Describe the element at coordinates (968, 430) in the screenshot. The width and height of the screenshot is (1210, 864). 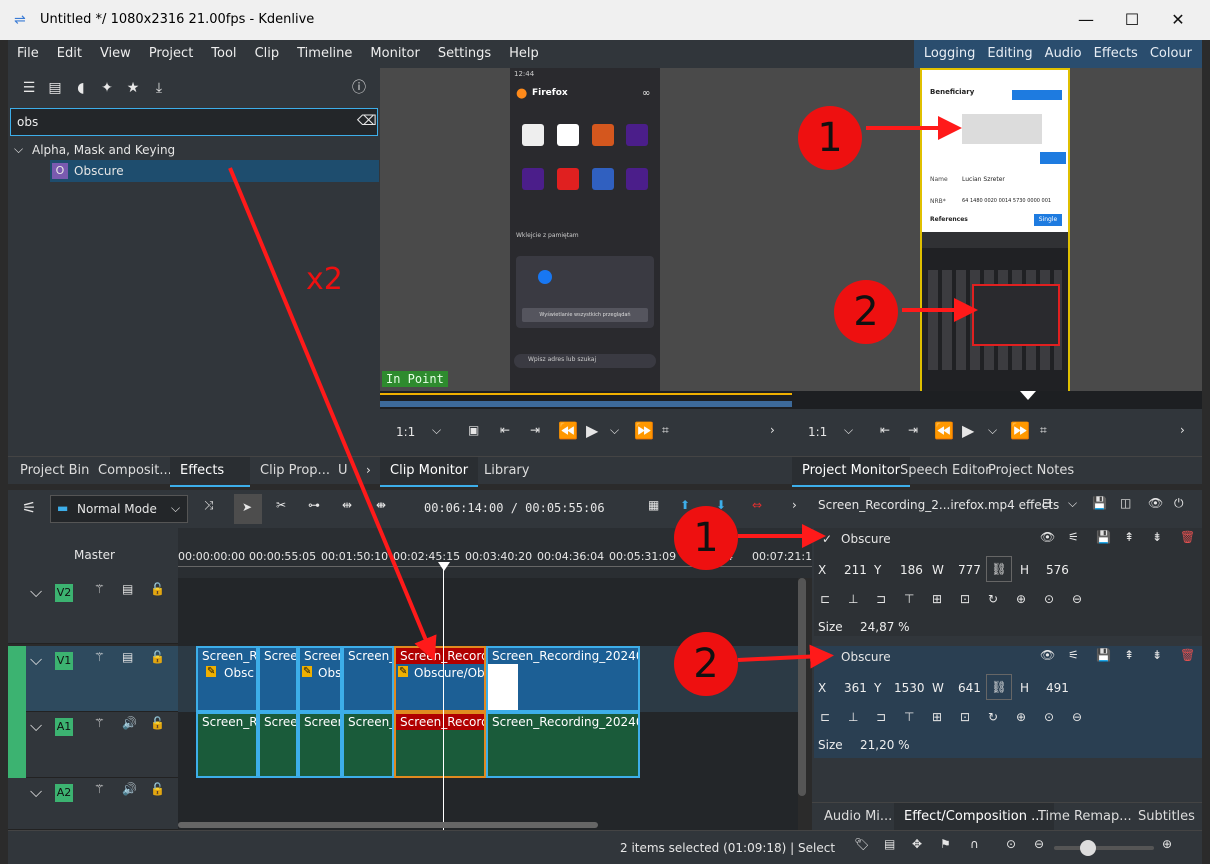
I see `play-icon: ▶` at that location.